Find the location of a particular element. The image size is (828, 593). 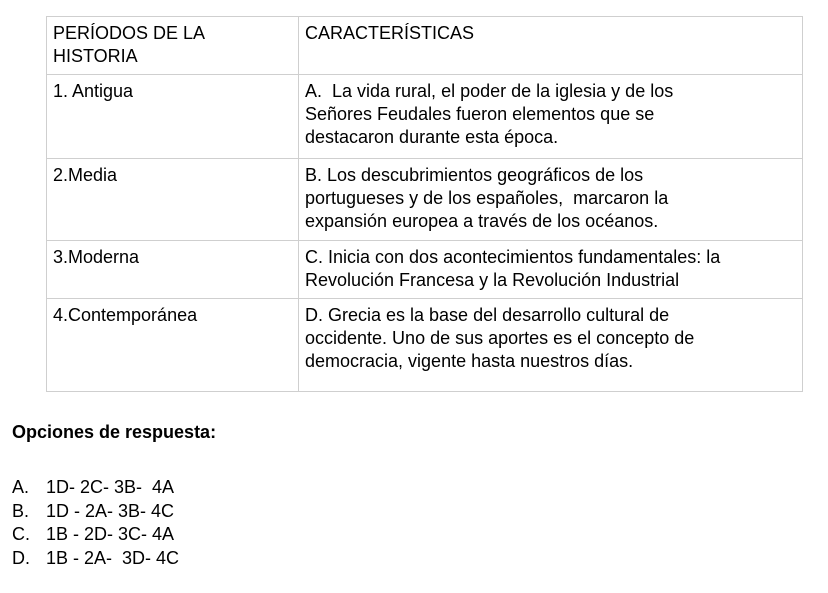

answer-option-b: B. 1D - 2A- 3B- 4C is located at coordinates (95, 512).